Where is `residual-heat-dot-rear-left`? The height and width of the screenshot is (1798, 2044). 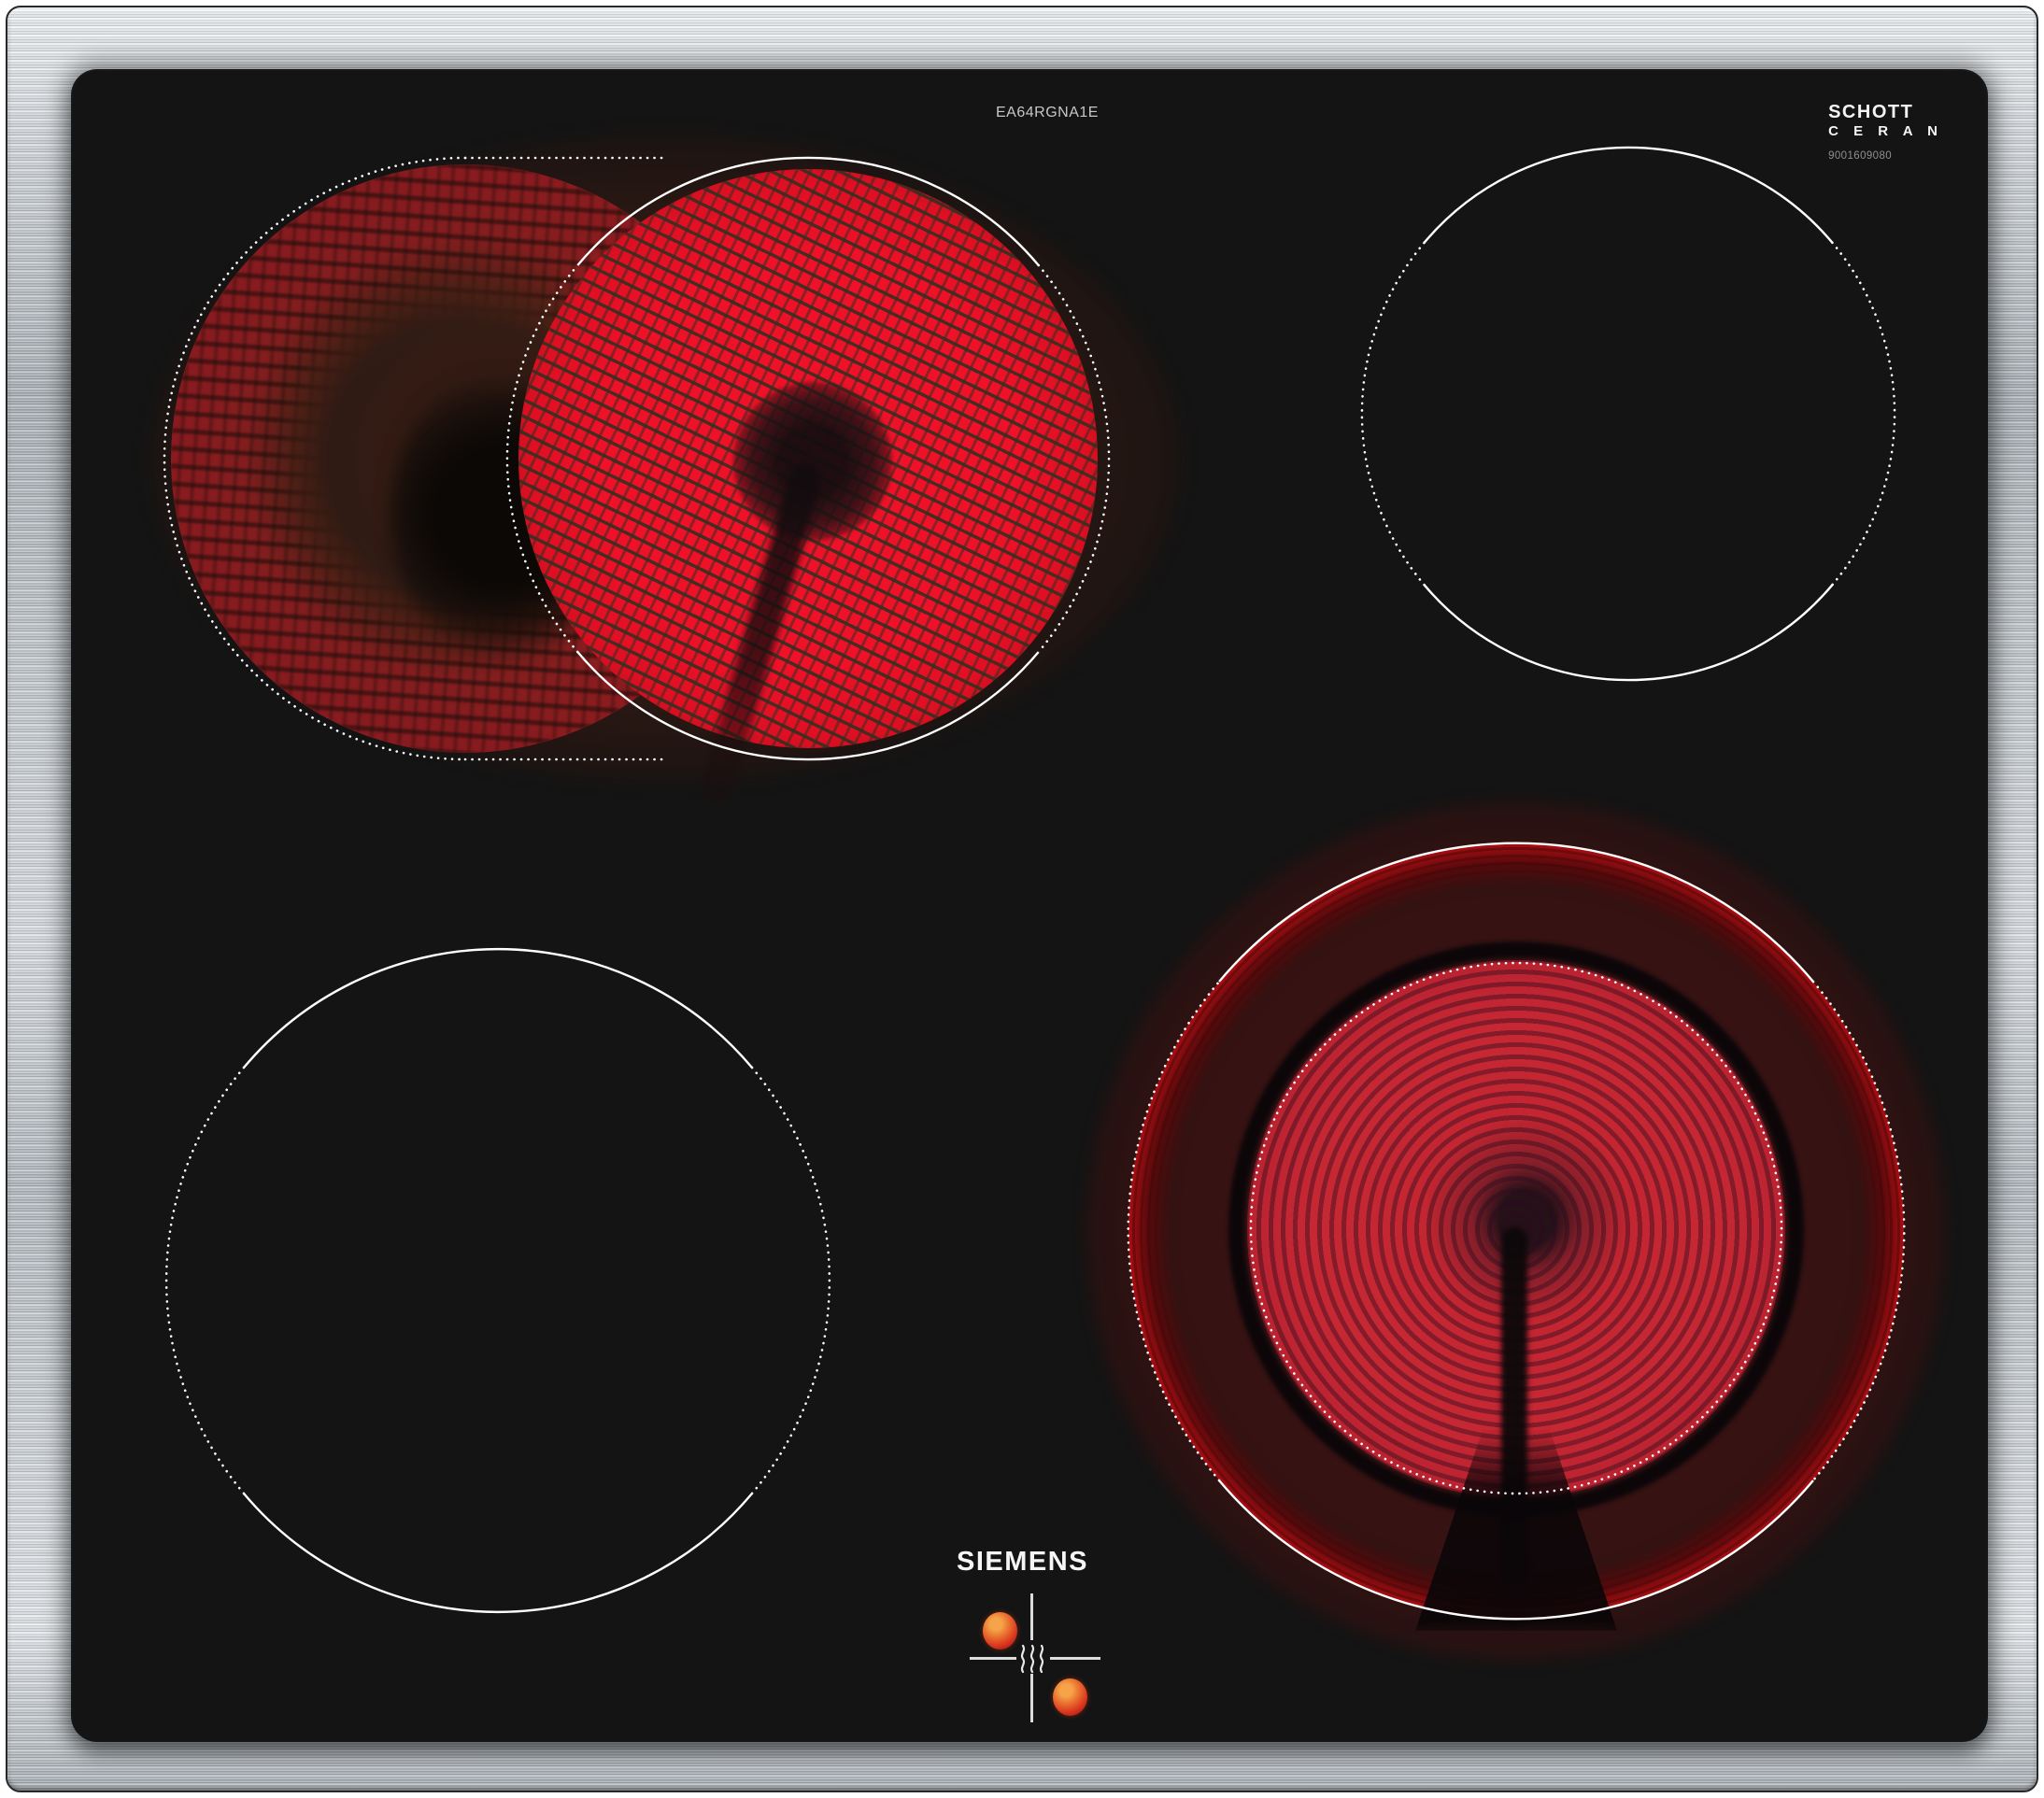 residual-heat-dot-rear-left is located at coordinates (1000, 1630).